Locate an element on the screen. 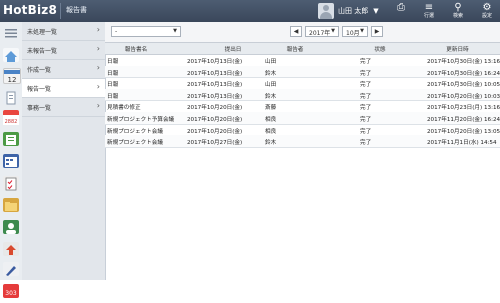 This screenshot has width=500, height=303. cell-updated: 2017年10月20日(金) 13:05 is located at coordinates (463, 131).